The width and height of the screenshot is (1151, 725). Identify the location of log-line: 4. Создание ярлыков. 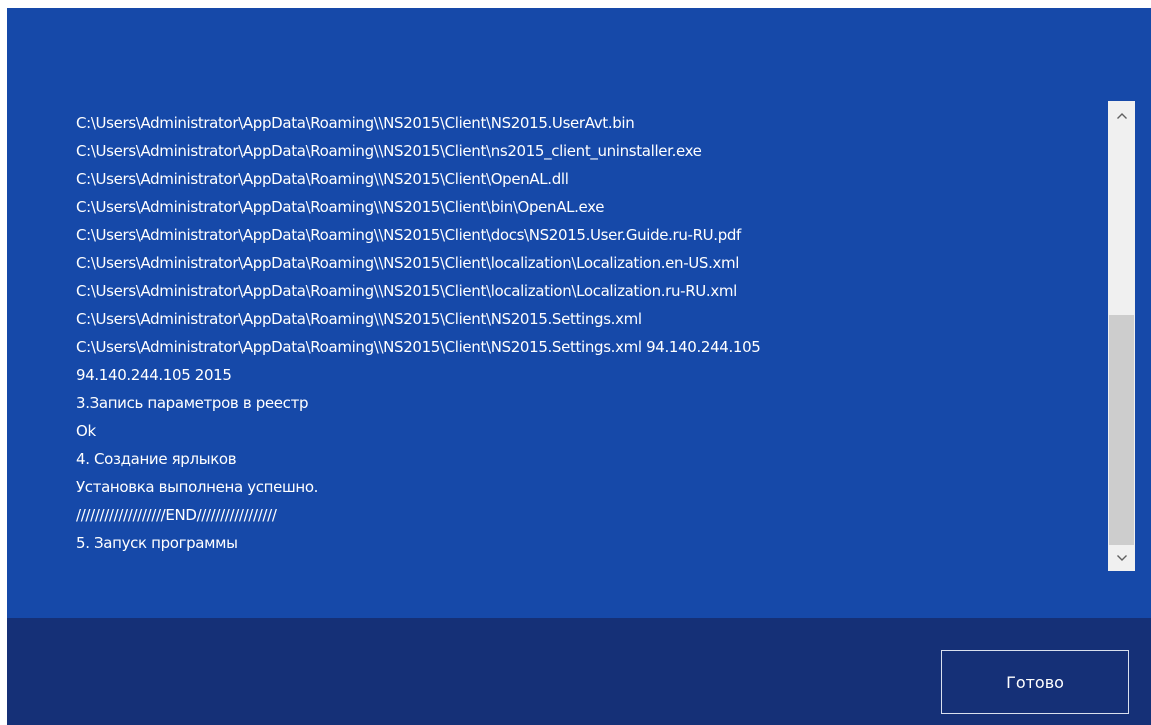
(156, 459).